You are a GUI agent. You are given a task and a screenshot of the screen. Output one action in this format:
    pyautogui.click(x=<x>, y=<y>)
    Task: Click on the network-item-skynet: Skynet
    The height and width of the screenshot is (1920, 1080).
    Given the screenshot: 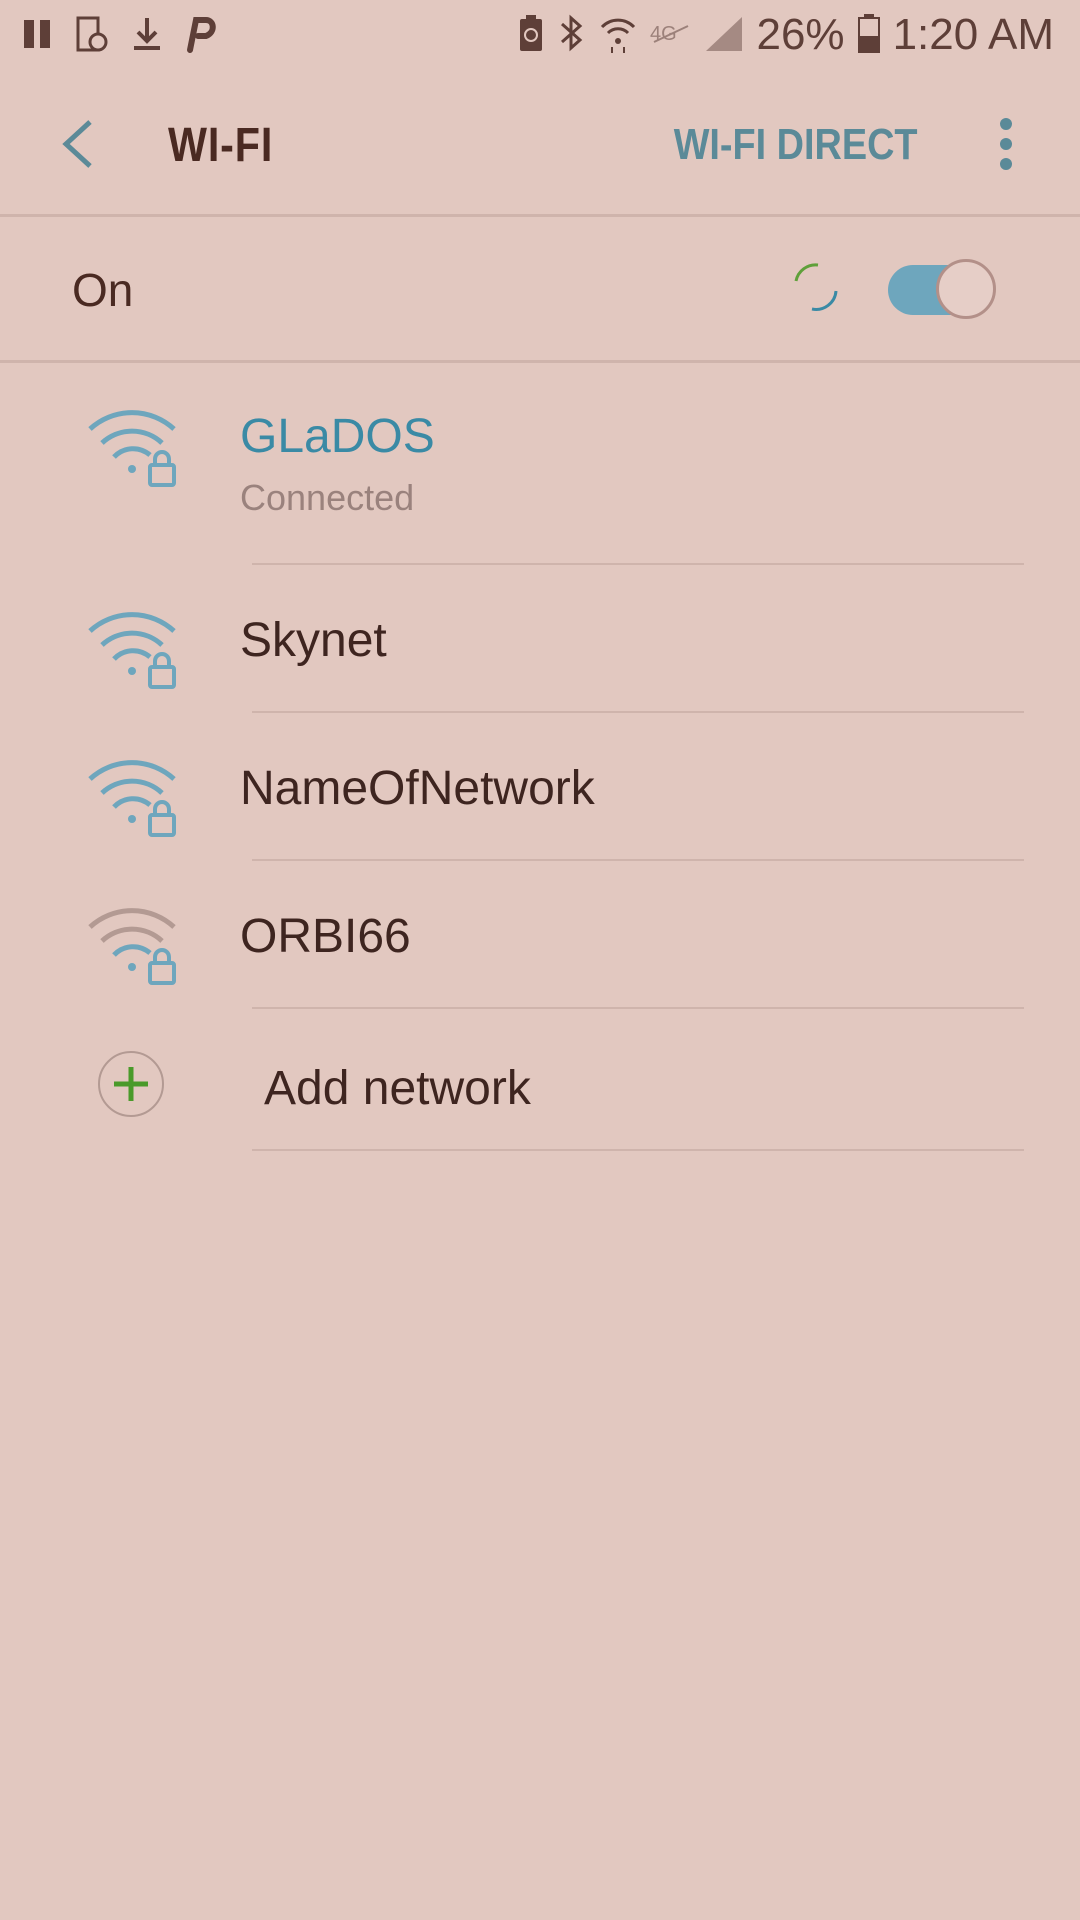 What is the action you would take?
    pyautogui.click(x=540, y=639)
    